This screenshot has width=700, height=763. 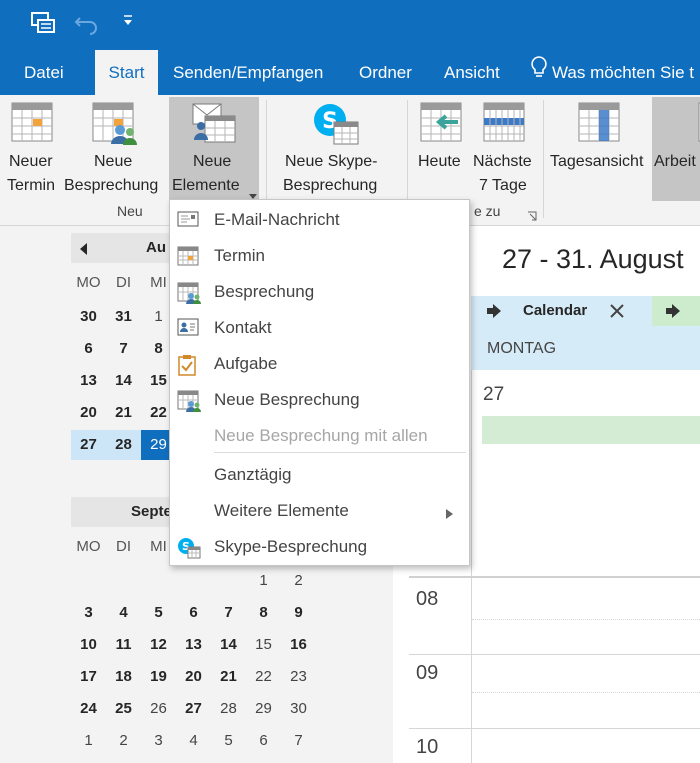 What do you see at coordinates (123, 709) in the screenshot?
I see `calendar-day: 25` at bounding box center [123, 709].